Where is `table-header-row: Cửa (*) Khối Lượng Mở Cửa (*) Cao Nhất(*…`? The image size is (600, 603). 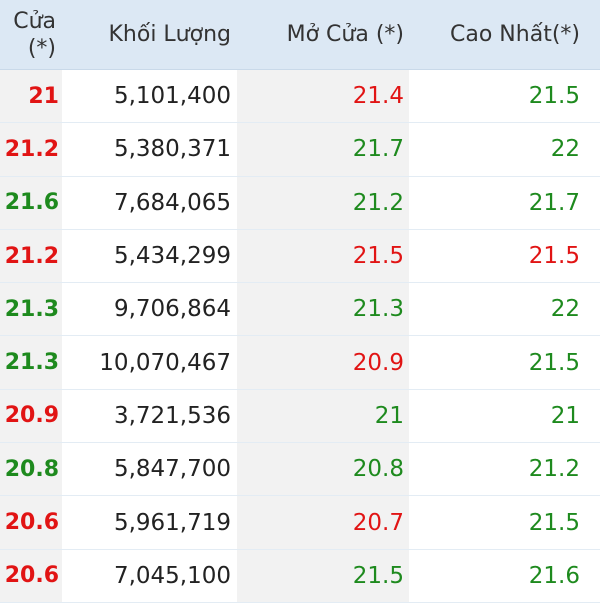
table-header-row: Cửa (*) Khối Lượng Mở Cửa (*) Cao Nhất(*… is located at coordinates (300, 35).